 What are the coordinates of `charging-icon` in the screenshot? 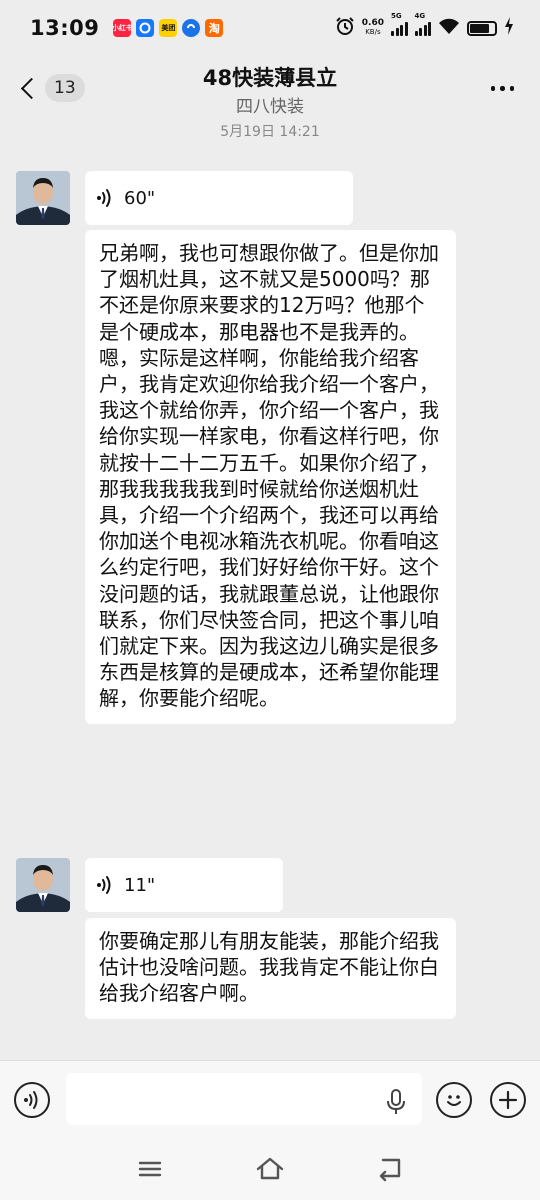 It's located at (509, 28).